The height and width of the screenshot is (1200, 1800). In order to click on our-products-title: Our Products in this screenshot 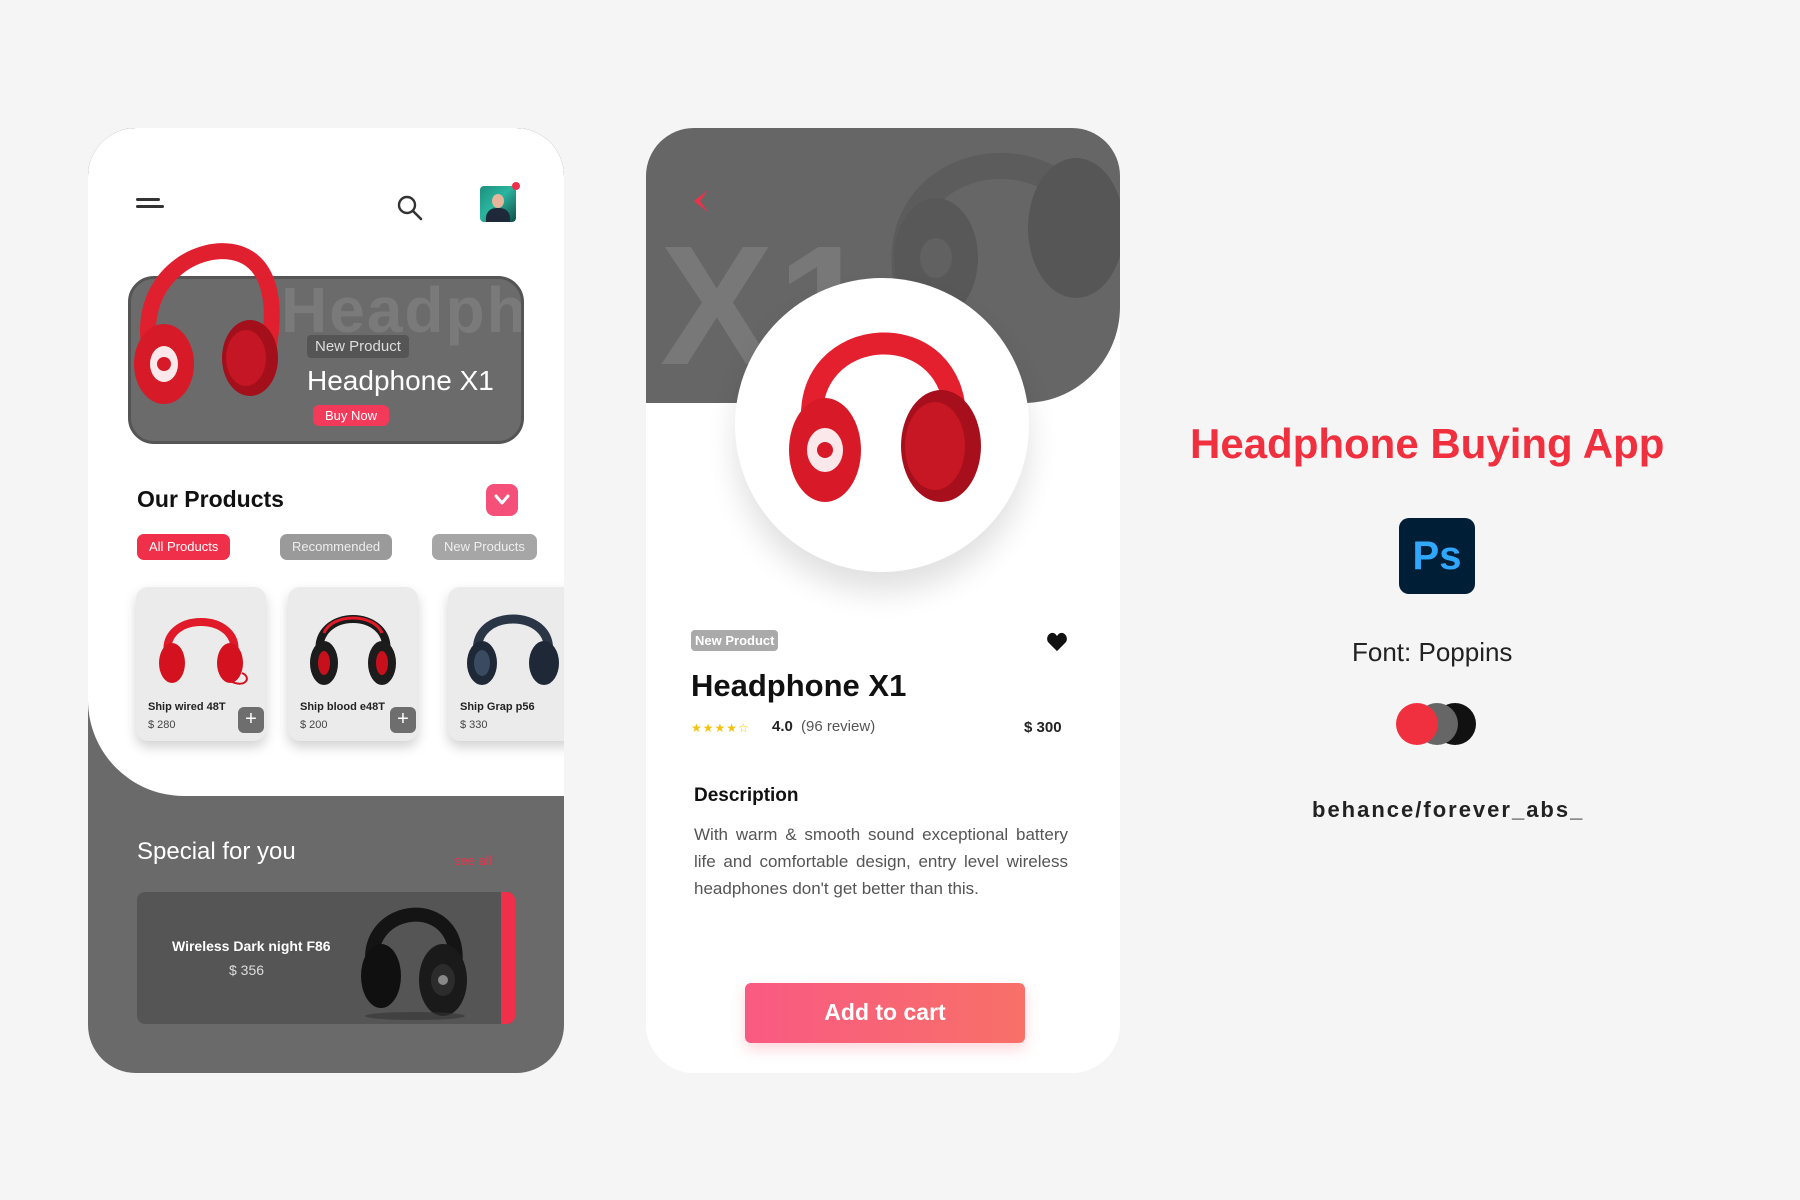, I will do `click(210, 499)`.